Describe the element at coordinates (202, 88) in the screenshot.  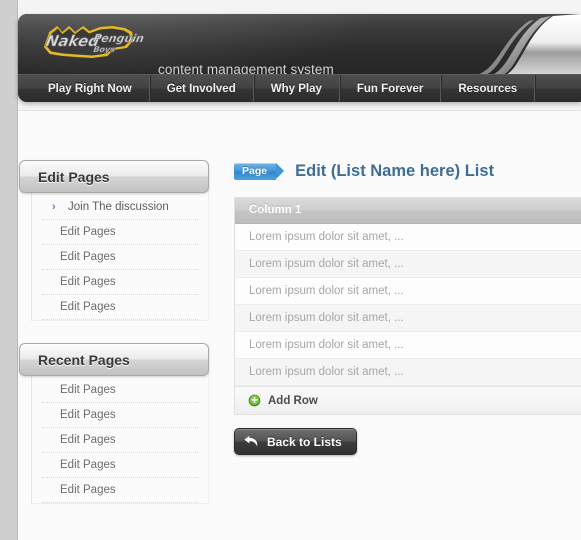
I see `nav-item-1: Get Involved` at that location.